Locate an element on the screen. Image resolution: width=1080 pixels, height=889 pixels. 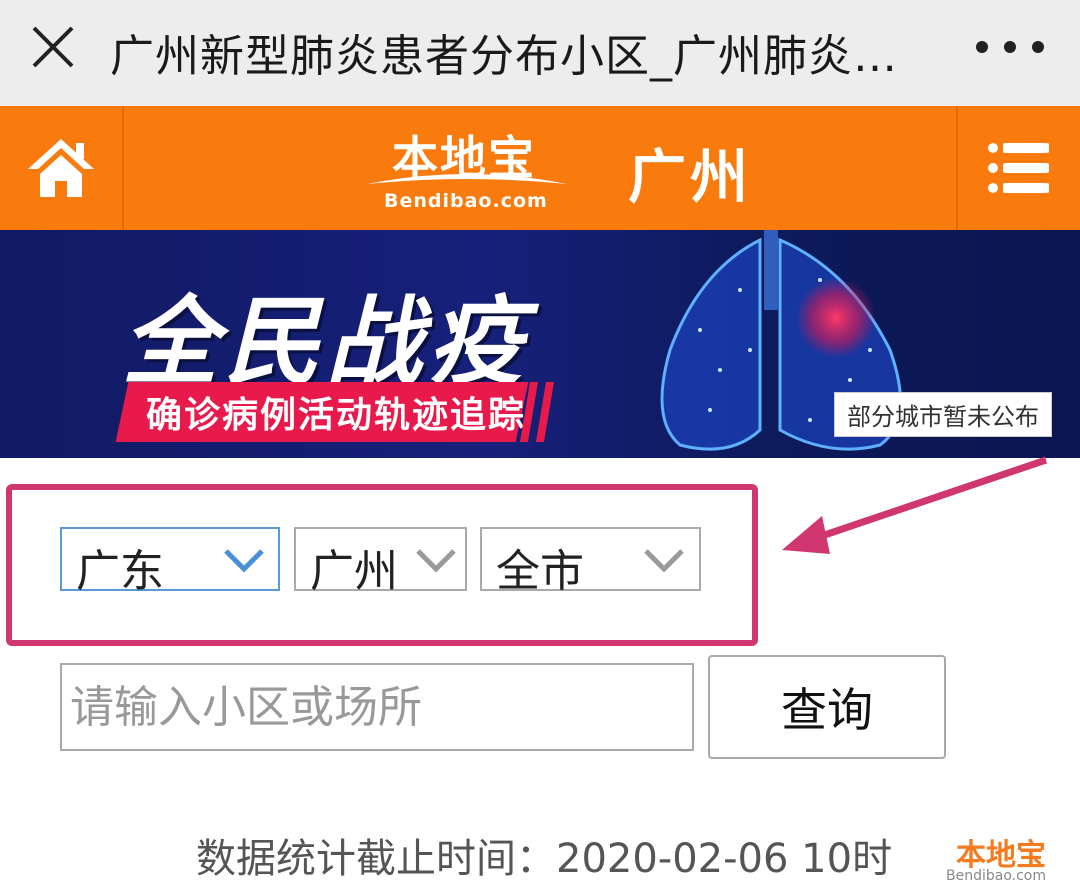
province-value: 广东 is located at coordinates (120, 571).